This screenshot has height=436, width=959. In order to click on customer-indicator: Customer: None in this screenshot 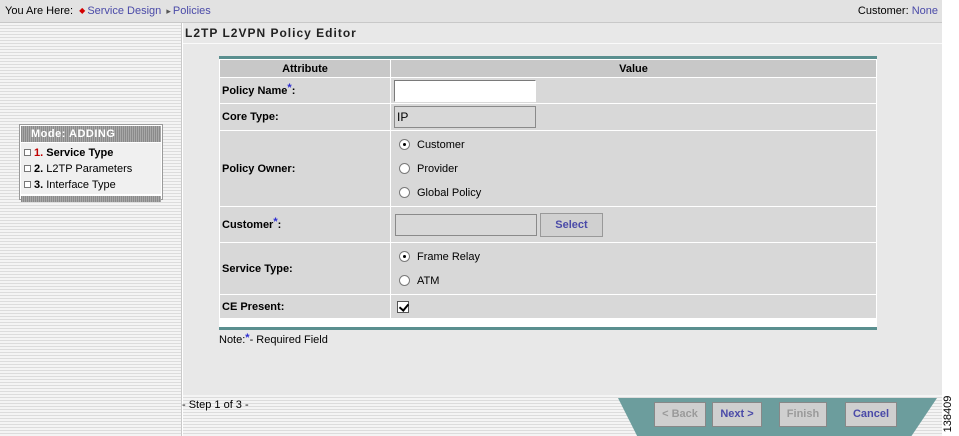, I will do `click(898, 11)`.